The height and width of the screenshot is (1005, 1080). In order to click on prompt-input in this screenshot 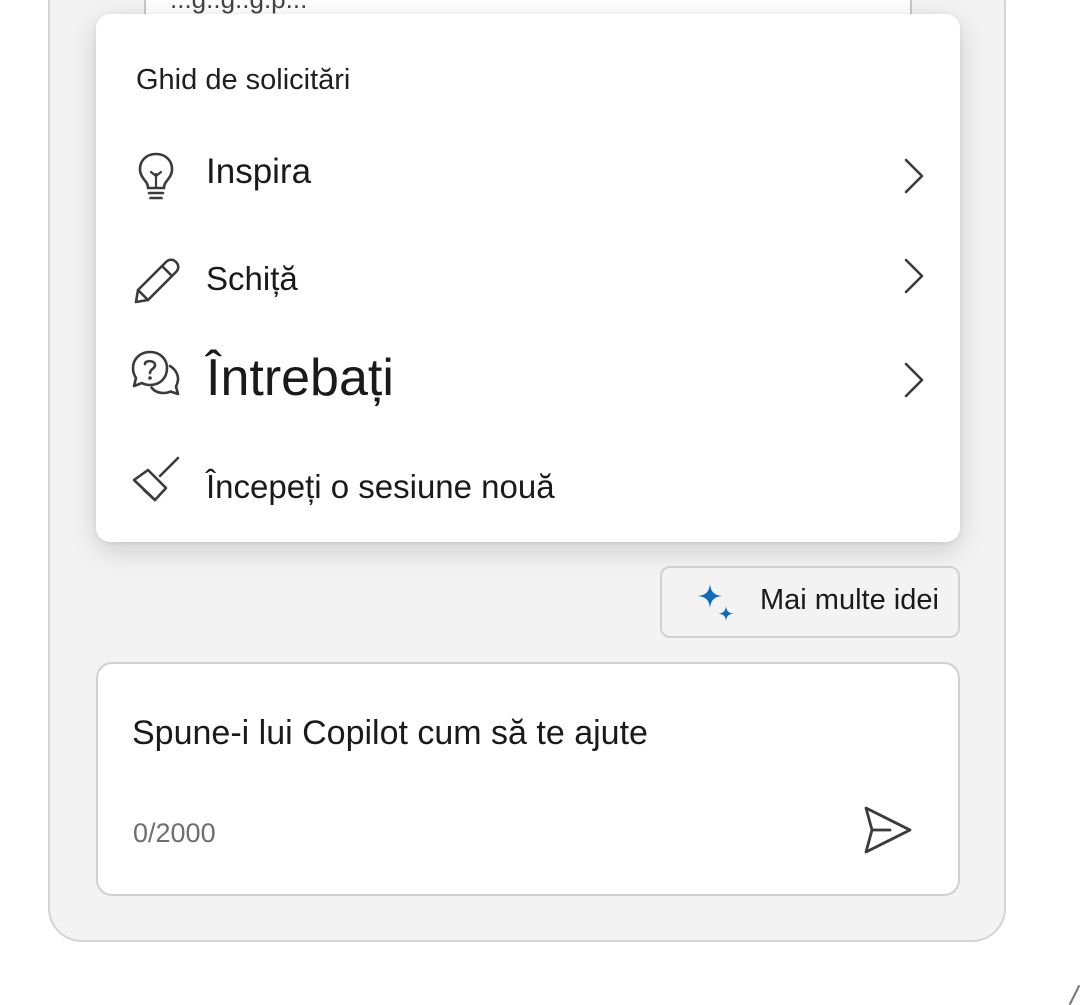, I will do `click(522, 739)`.